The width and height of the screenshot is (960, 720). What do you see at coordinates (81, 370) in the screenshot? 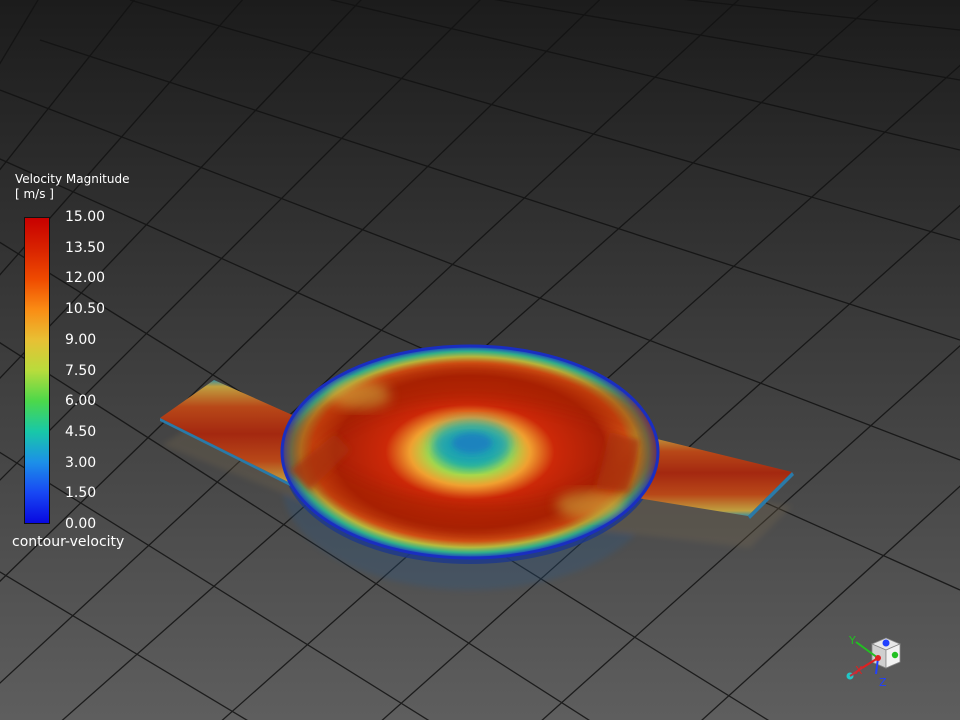
I see `colorbar-tick-label: 7.50` at bounding box center [81, 370].